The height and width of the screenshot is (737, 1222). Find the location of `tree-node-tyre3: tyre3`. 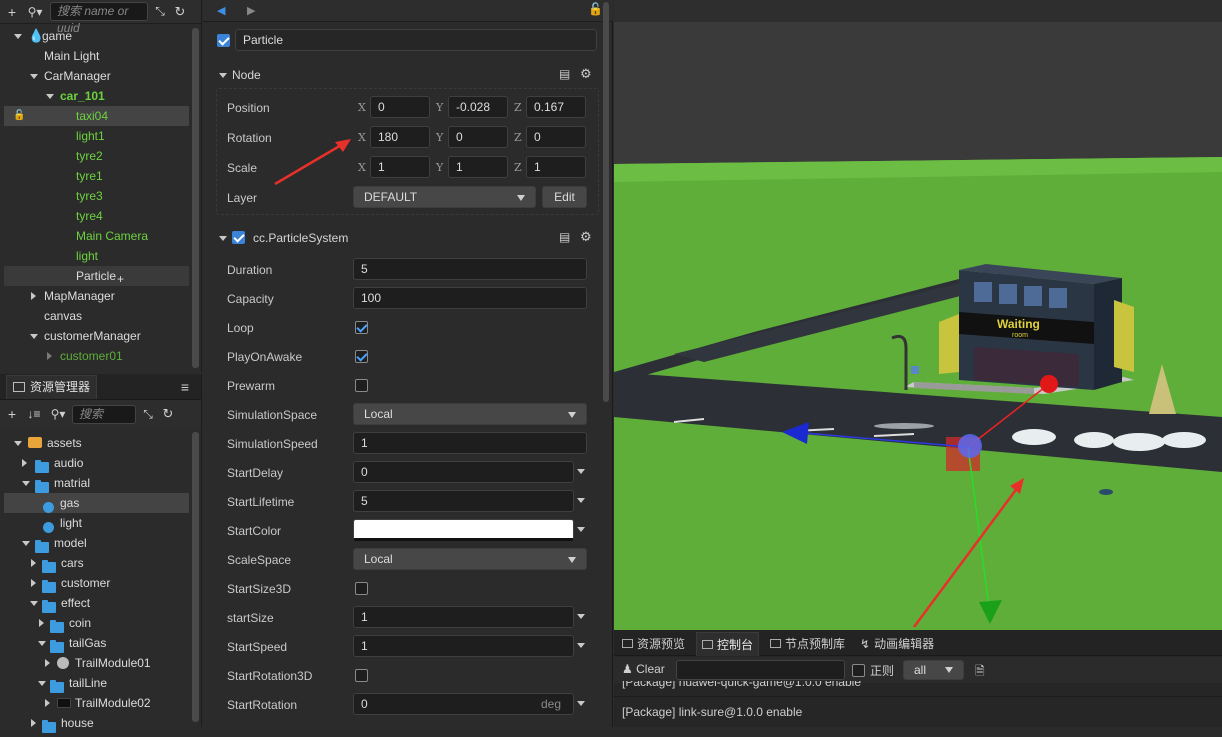

tree-node-tyre3: tyre3 is located at coordinates (96, 196).